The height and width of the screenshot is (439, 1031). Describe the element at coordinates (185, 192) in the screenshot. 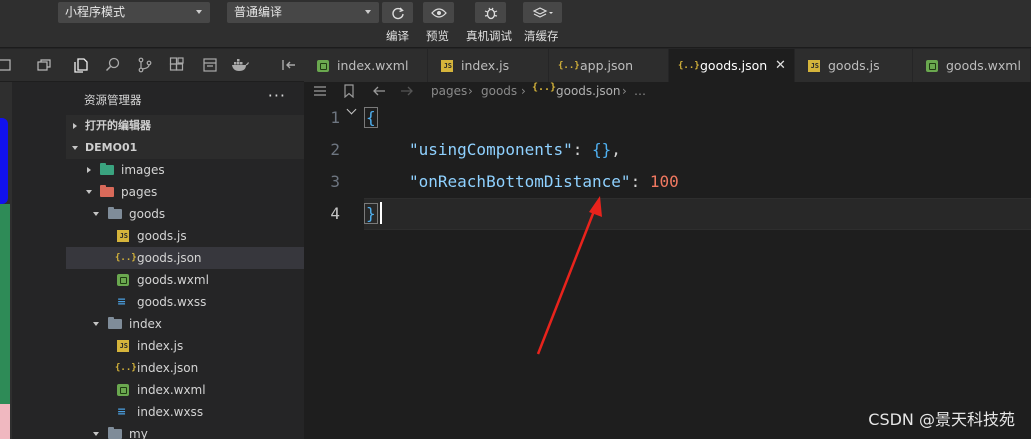

I see `tree-folder-pages: pages` at that location.